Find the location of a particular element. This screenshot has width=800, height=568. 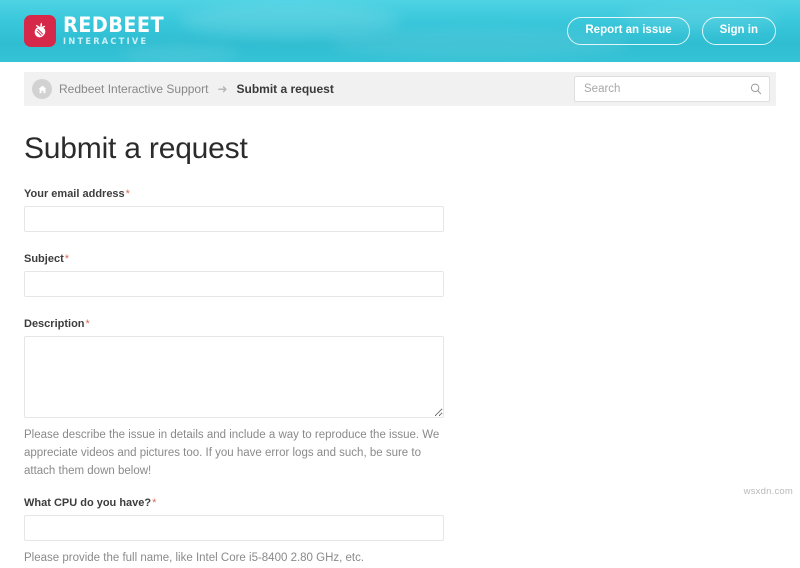

page-title: Submit a request is located at coordinates (136, 148).